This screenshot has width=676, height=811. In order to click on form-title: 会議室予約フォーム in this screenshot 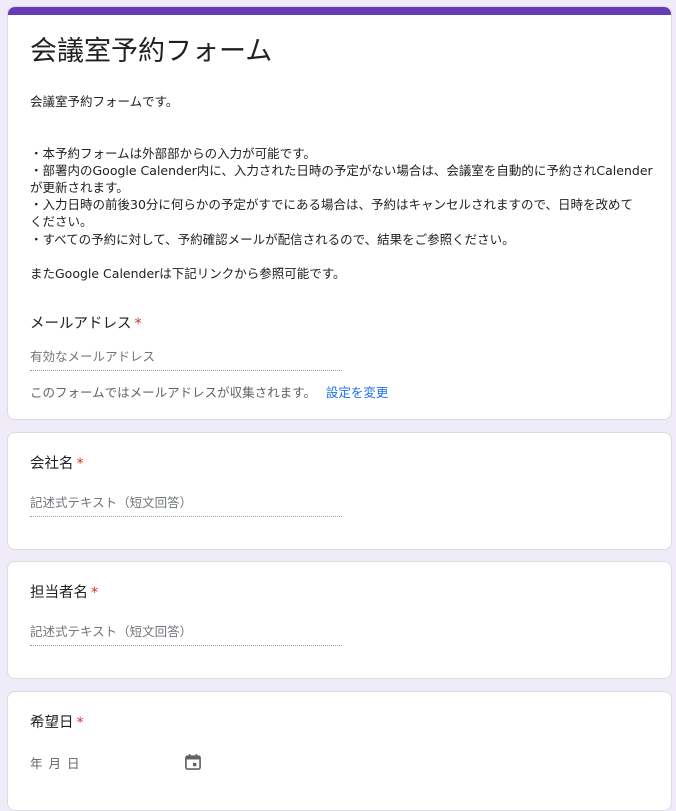, I will do `click(151, 51)`.